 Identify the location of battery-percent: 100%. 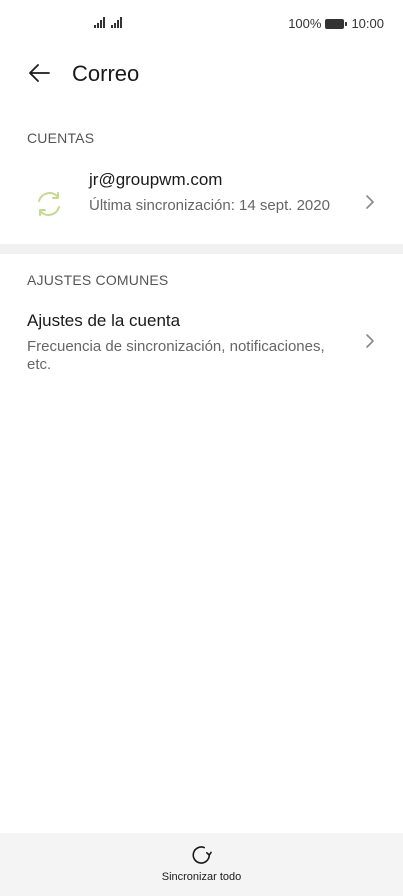
(305, 23).